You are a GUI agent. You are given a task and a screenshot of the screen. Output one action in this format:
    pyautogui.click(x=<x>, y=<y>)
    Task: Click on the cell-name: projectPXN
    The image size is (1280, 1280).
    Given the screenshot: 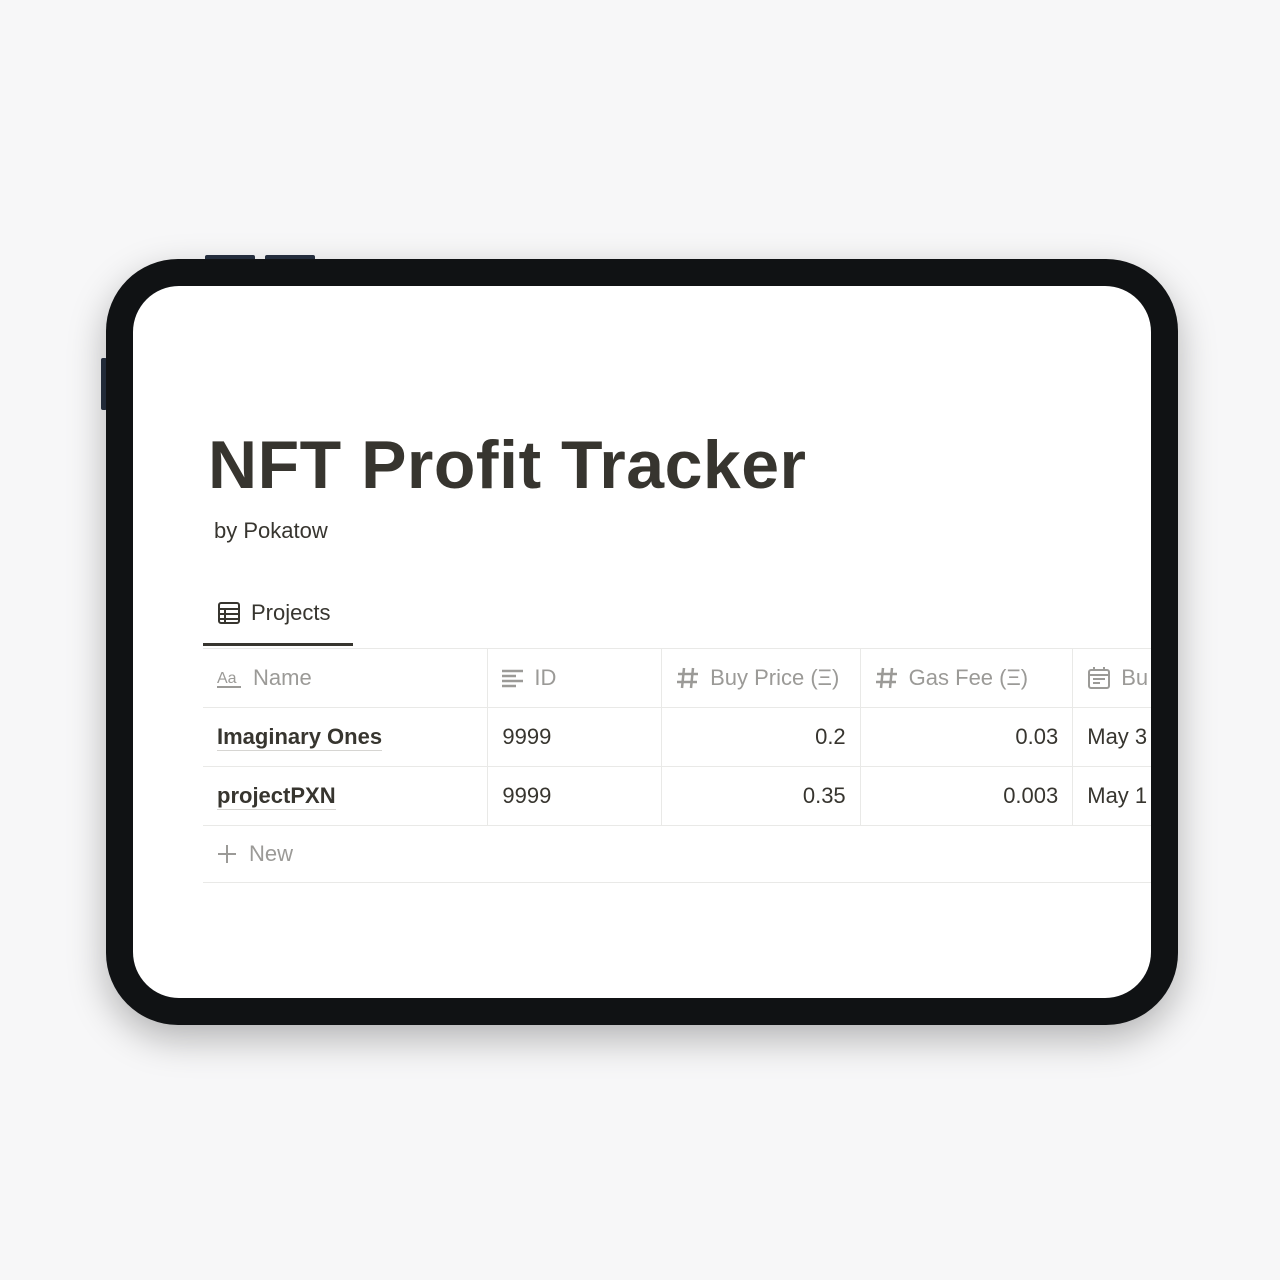 What is the action you would take?
    pyautogui.click(x=346, y=796)
    